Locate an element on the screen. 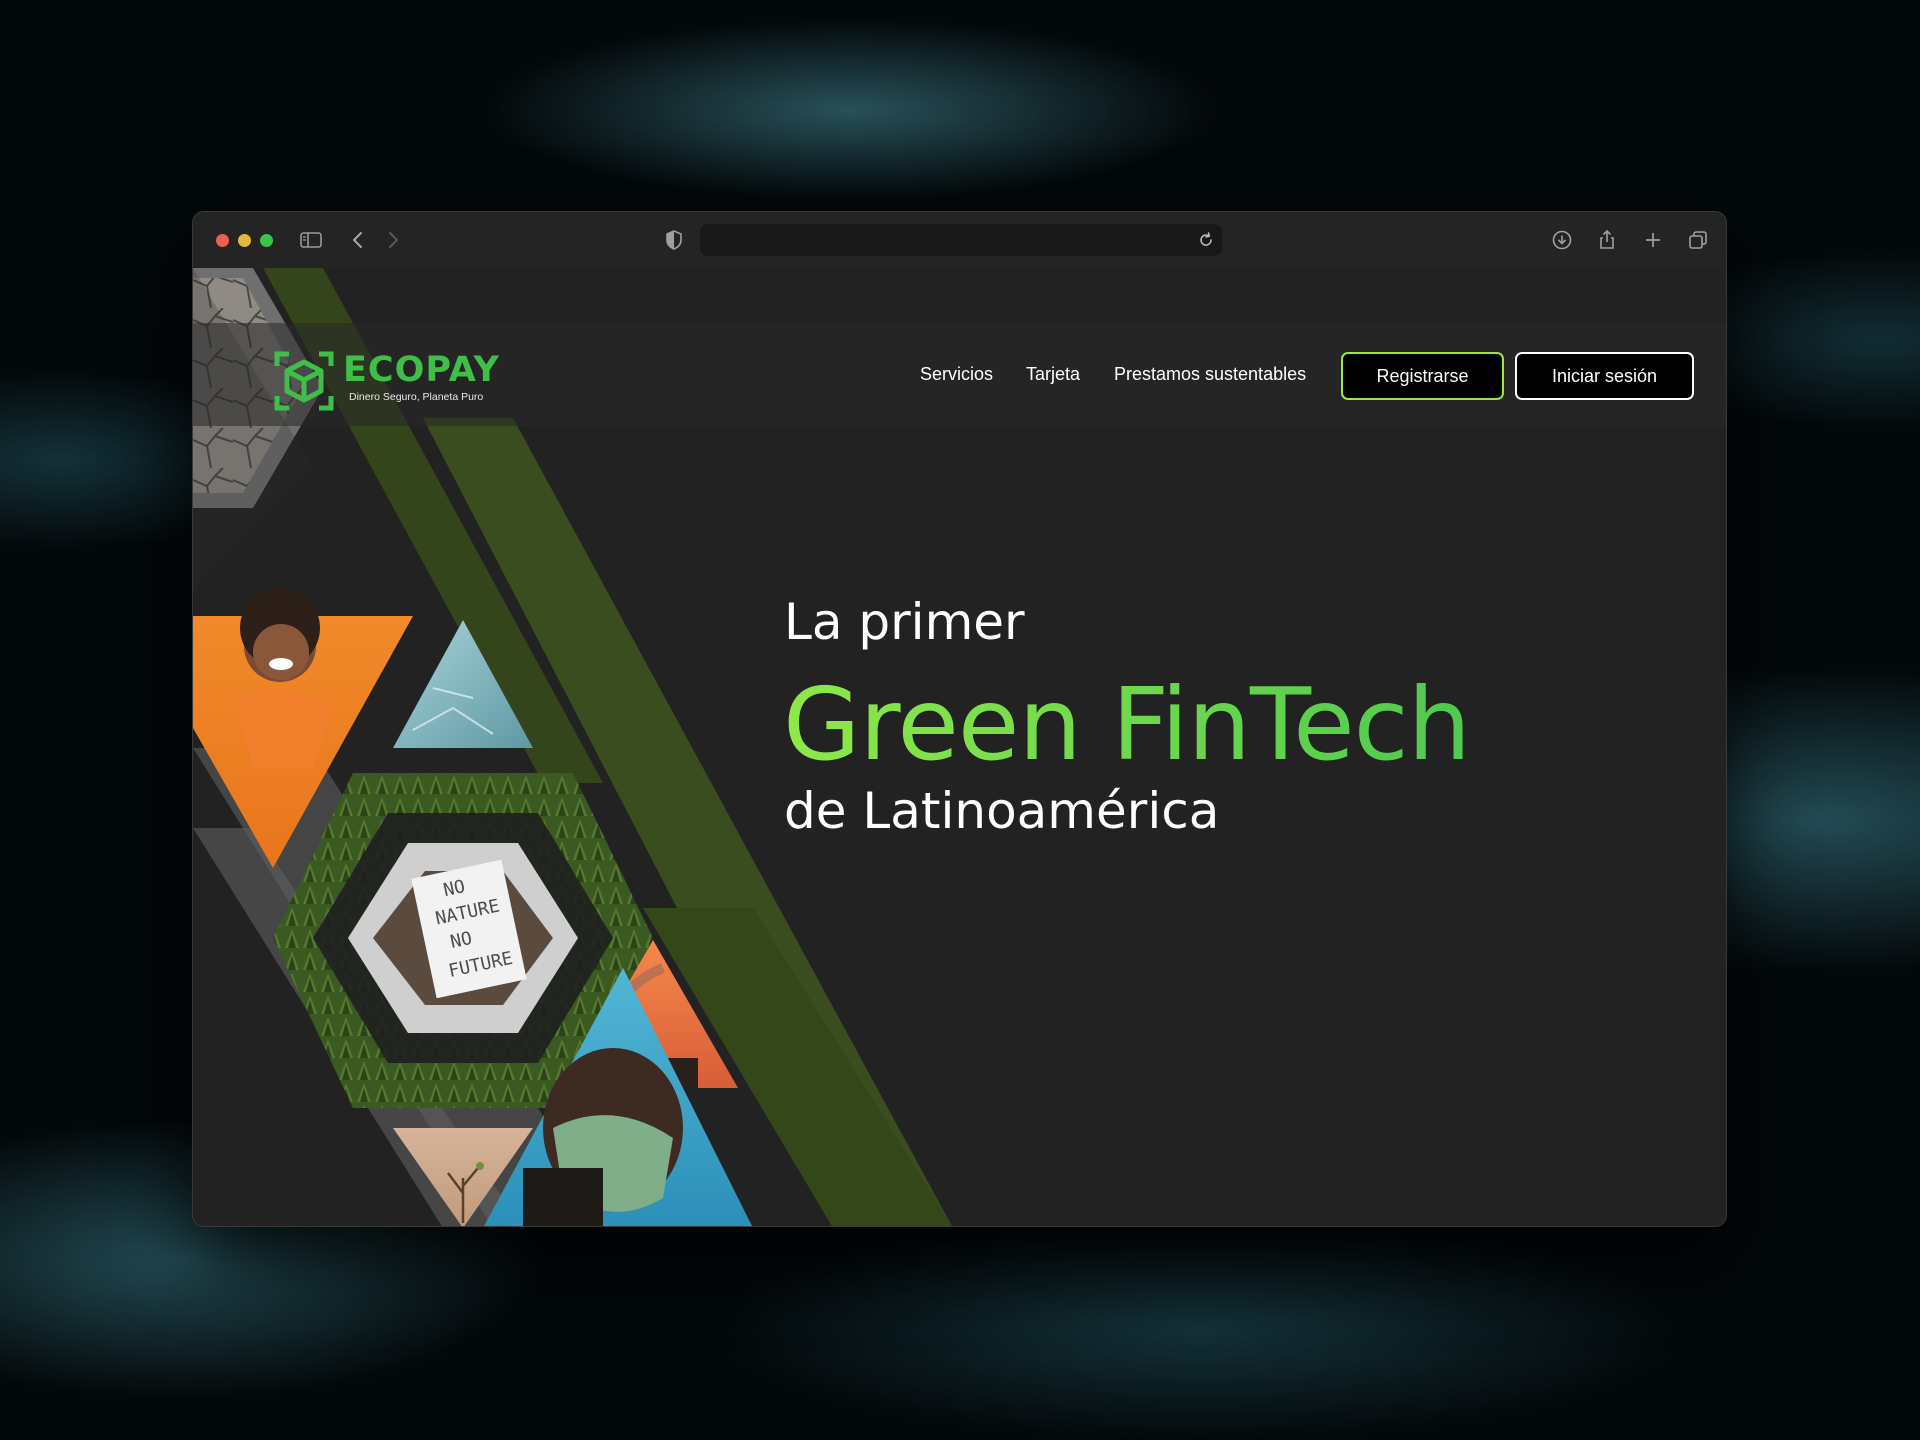  hero-headline-accent: Green FinTech is located at coordinates (1127, 724).